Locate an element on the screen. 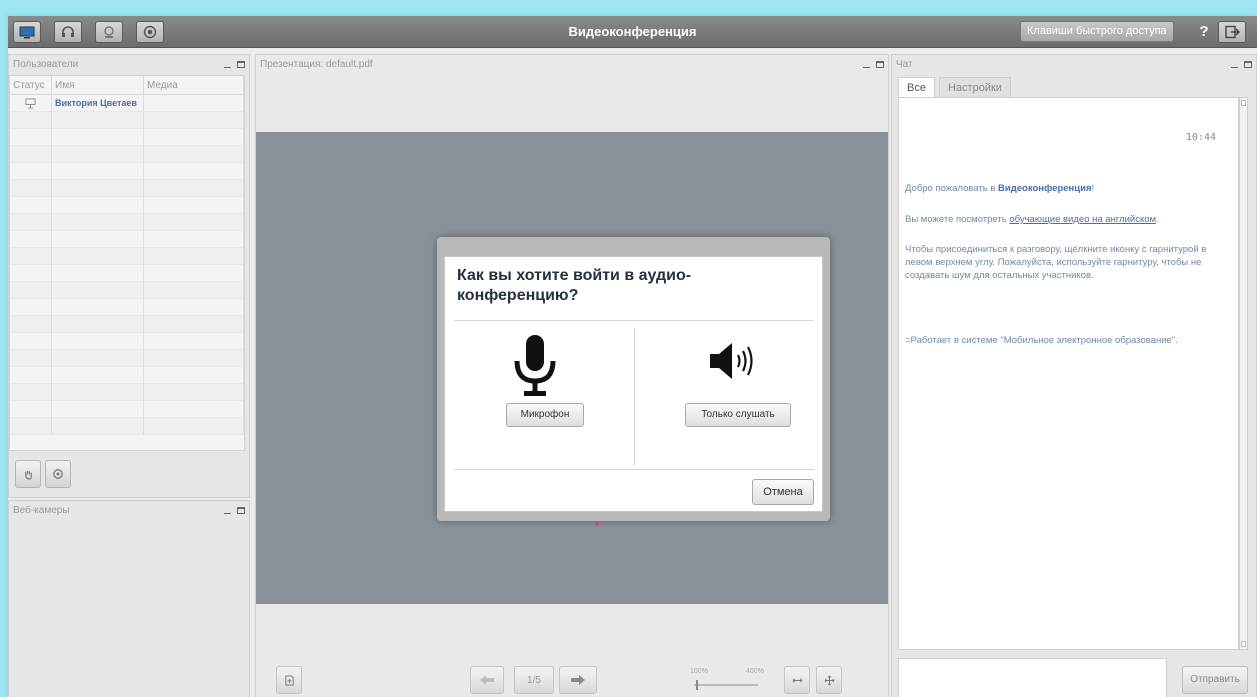 Image resolution: width=1257 pixels, height=697 pixels. raise-hand-button is located at coordinates (28, 474).